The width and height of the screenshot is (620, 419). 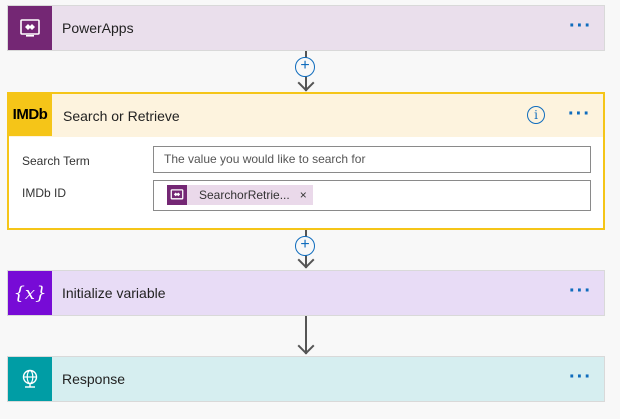 I want to click on imdb-title: Search or Retrieve, so click(x=121, y=116).